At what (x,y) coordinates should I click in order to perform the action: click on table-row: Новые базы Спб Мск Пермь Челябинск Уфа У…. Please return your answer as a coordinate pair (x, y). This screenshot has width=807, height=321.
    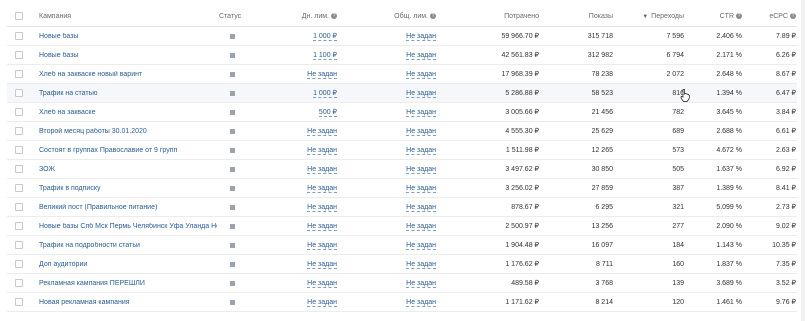
    Looking at the image, I should click on (402, 226).